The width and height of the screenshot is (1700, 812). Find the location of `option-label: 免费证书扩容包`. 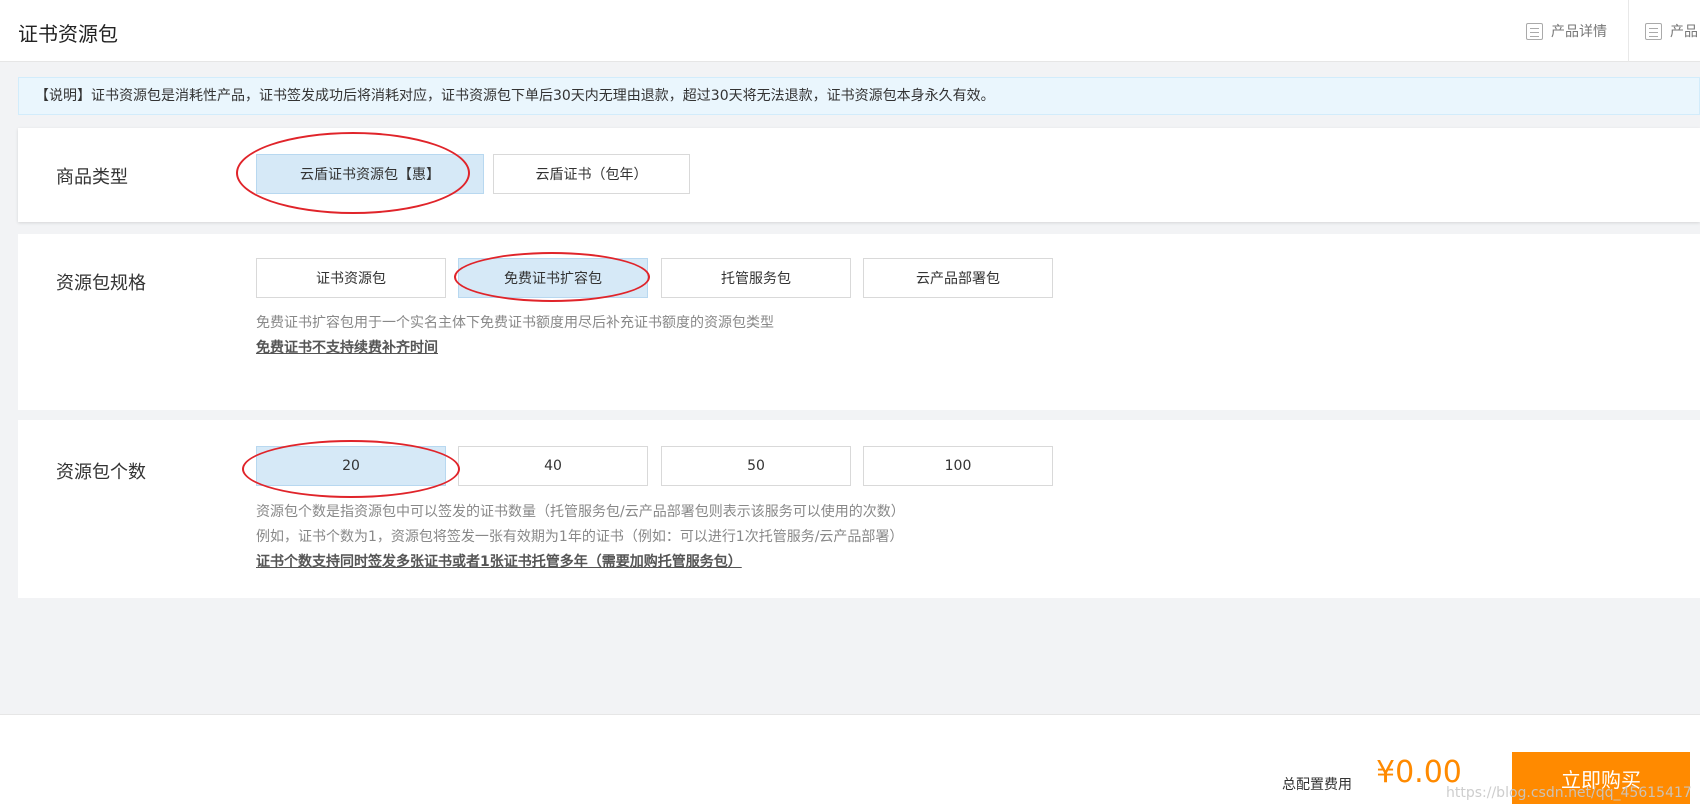

option-label: 免费证书扩容包 is located at coordinates (553, 279).